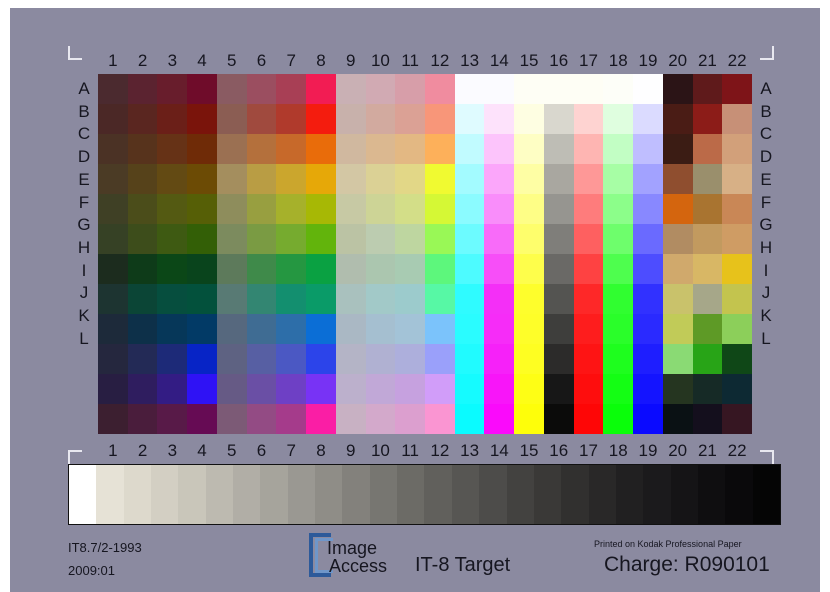 The height and width of the screenshot is (592, 830). Describe the element at coordinates (439, 359) in the screenshot. I see `color-patch-J12` at that location.